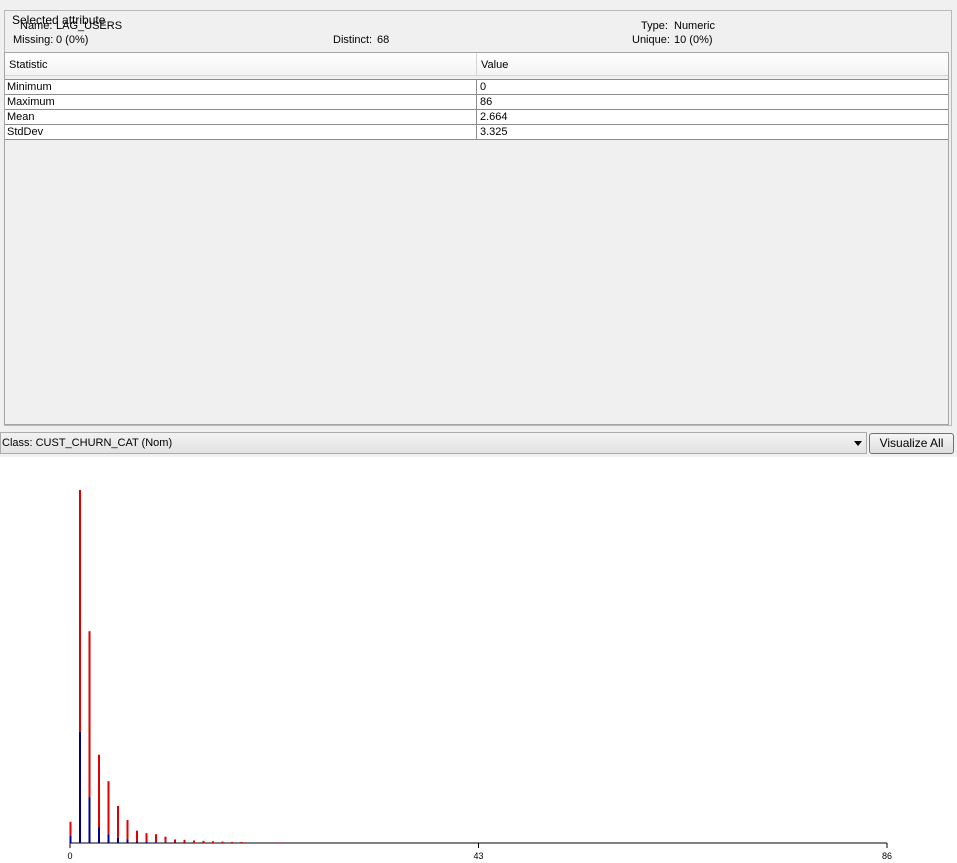 The width and height of the screenshot is (957, 863). What do you see at coordinates (89, 26) in the screenshot?
I see `name-value: LAG_USERS` at bounding box center [89, 26].